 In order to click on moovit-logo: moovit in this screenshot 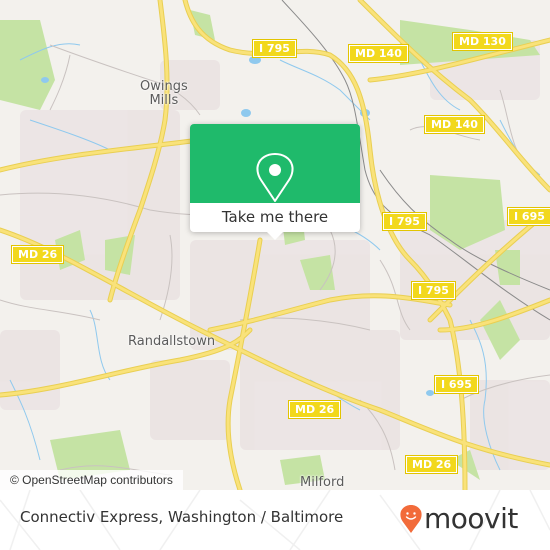, I will do `click(459, 519)`.